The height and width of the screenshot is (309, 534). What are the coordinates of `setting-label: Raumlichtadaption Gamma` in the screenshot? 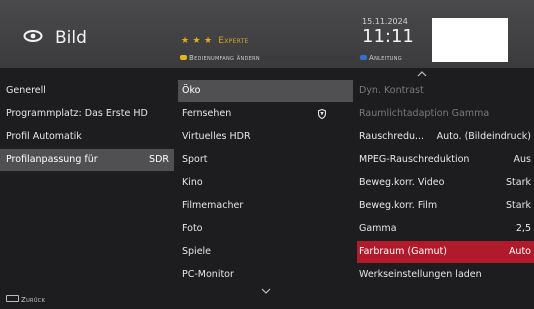 It's located at (424, 113).